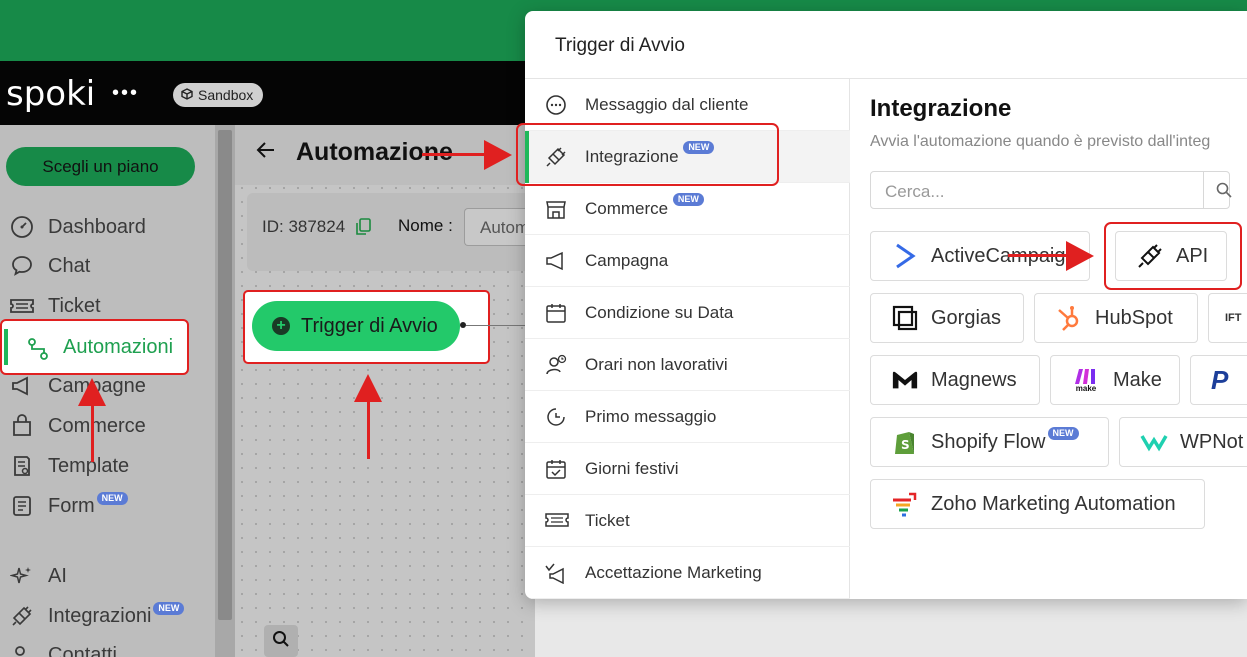  I want to click on paypal-icon: P, so click(1220, 379).